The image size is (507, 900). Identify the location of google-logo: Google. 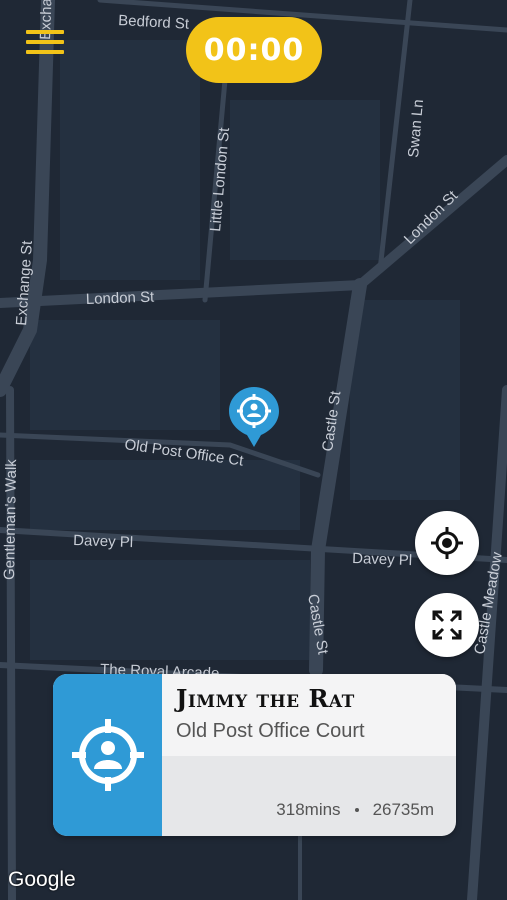
(42, 879).